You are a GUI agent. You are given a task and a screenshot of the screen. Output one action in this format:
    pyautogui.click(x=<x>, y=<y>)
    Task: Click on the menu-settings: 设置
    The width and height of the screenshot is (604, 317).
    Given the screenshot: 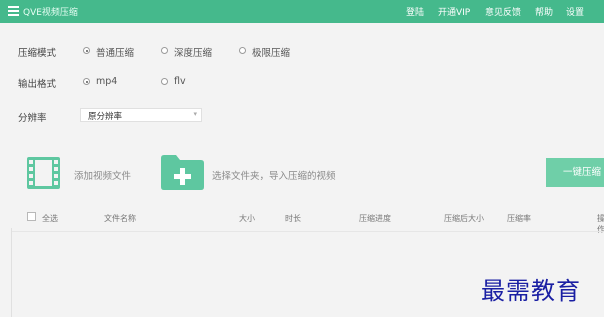 What is the action you would take?
    pyautogui.click(x=575, y=11)
    